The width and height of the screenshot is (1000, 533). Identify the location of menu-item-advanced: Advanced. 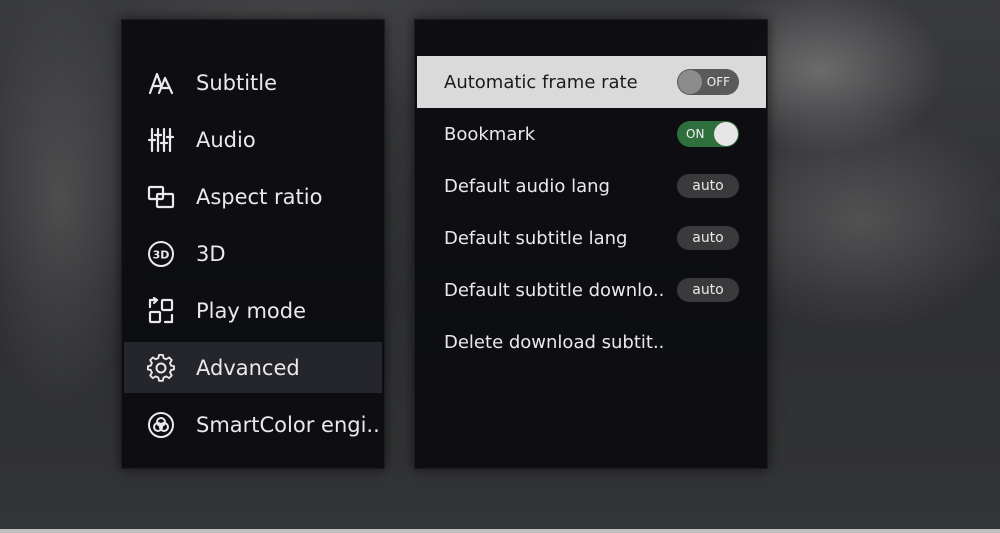
(253, 367).